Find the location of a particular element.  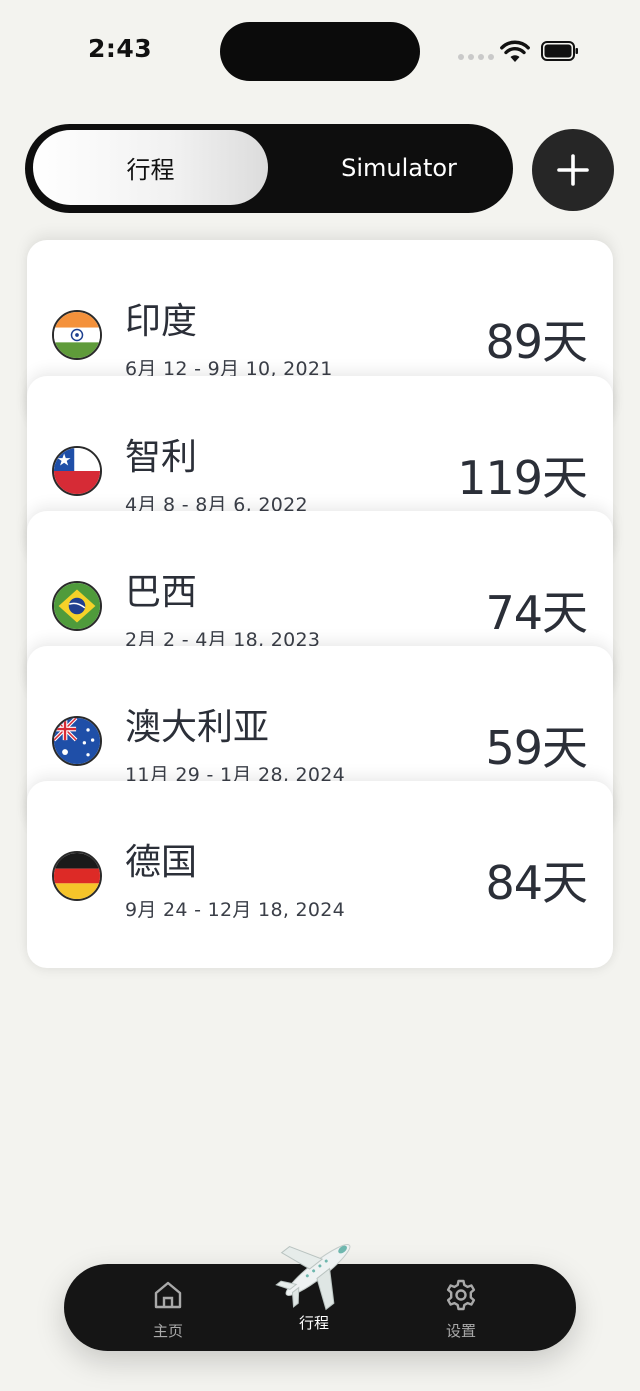

trip-card: 德国 9月 24 - 12月 18, 2024 84天 is located at coordinates (320, 874).